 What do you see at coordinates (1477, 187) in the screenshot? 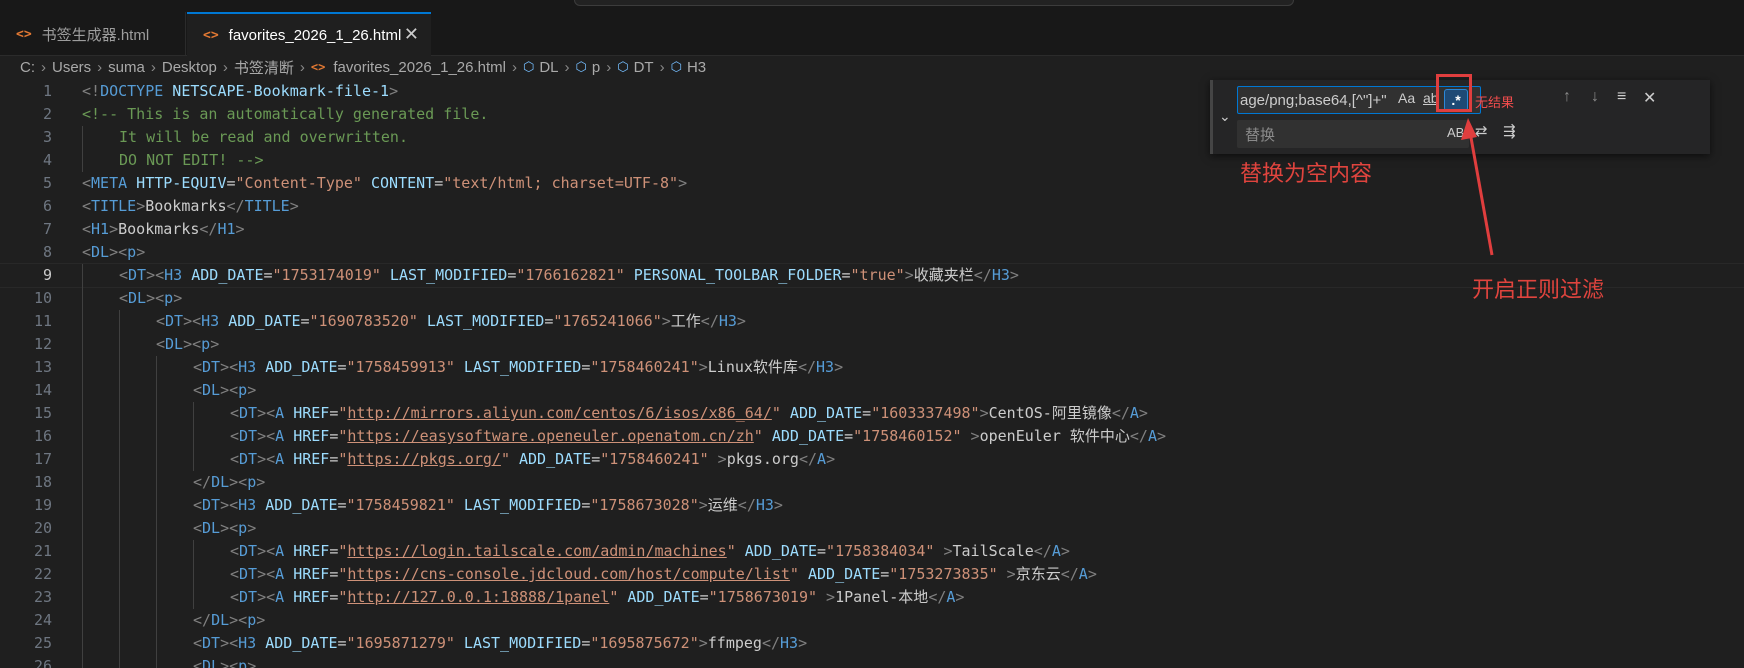
I see `annotation-arrow` at bounding box center [1477, 187].